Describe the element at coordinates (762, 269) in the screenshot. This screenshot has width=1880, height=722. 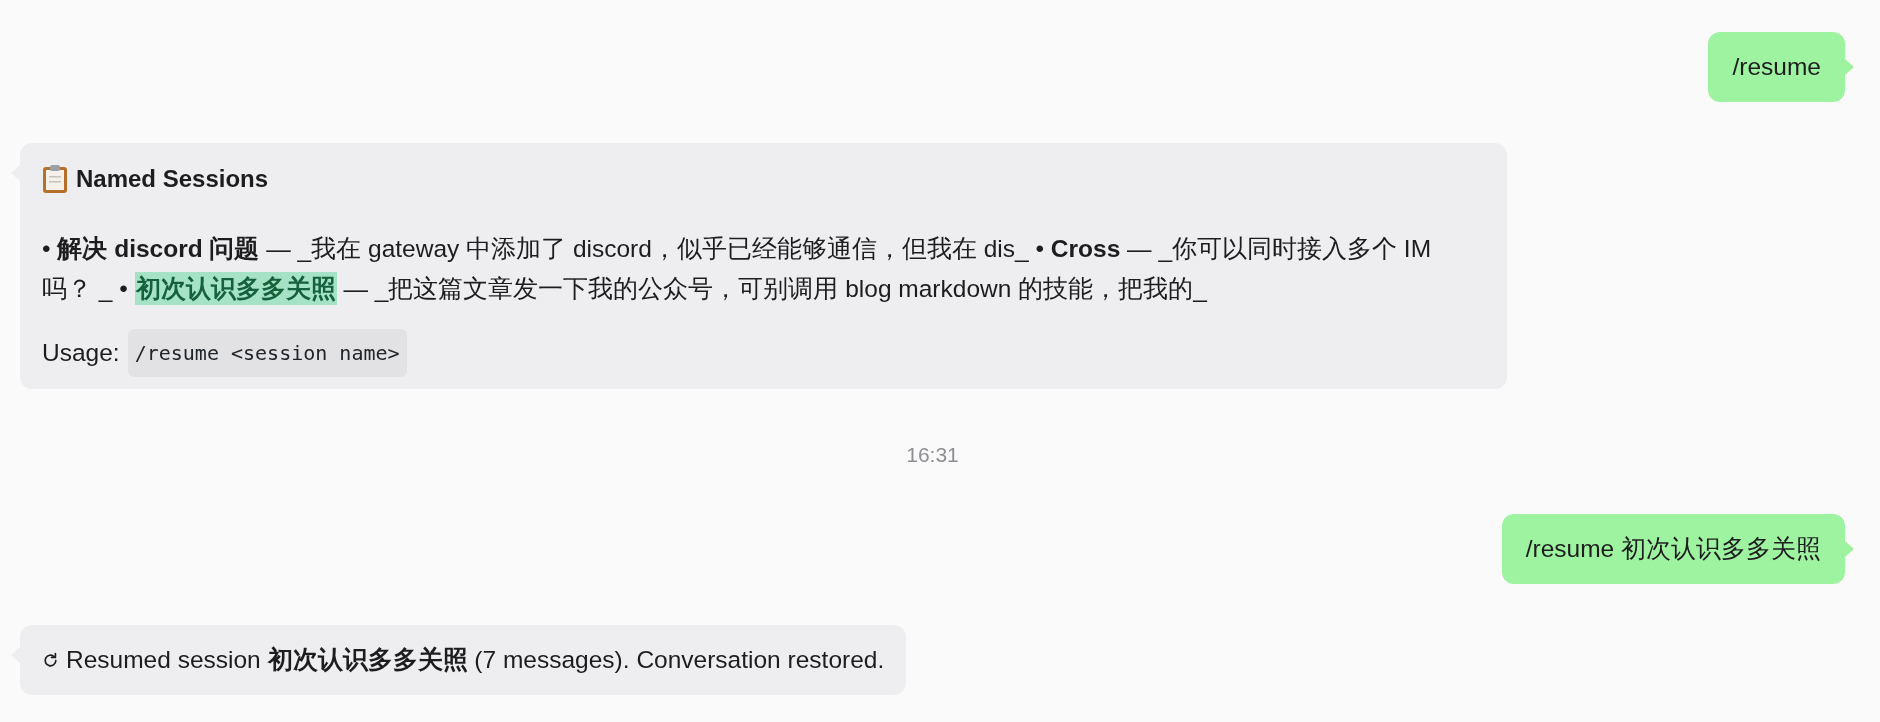
I see `session-list-text: • 解决 discord 问题 — _我在 gateway 中添加了 discord，似乎已经能够通信，但我在 dis_ • Cross — _你可以同时接入多个 IM 吗？ _ • 初次认识多多关照 — _把这篇文章发一下我的公众号，可别调用 blog markdown 的技能，把我的_` at that location.